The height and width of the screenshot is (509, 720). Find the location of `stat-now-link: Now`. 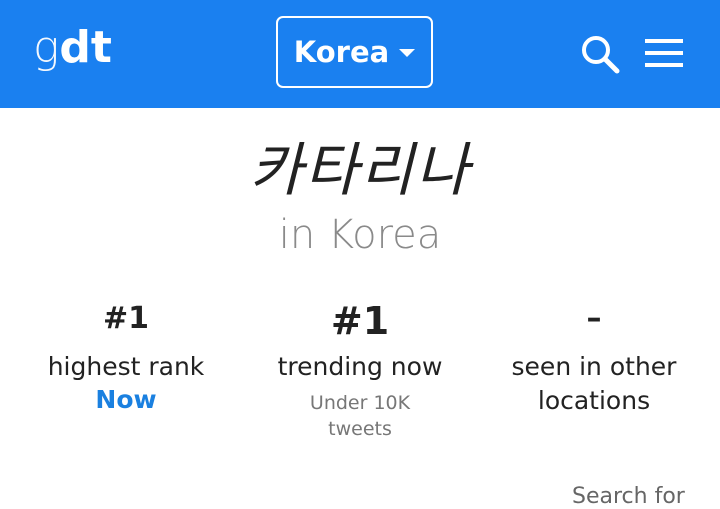

stat-now-link: Now is located at coordinates (126, 400).